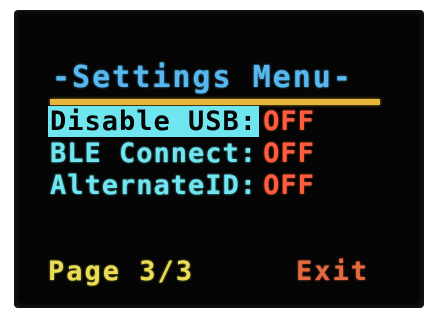 The height and width of the screenshot is (318, 436). Describe the element at coordinates (202, 77) in the screenshot. I see `menu-title: -Settings Menu-` at that location.